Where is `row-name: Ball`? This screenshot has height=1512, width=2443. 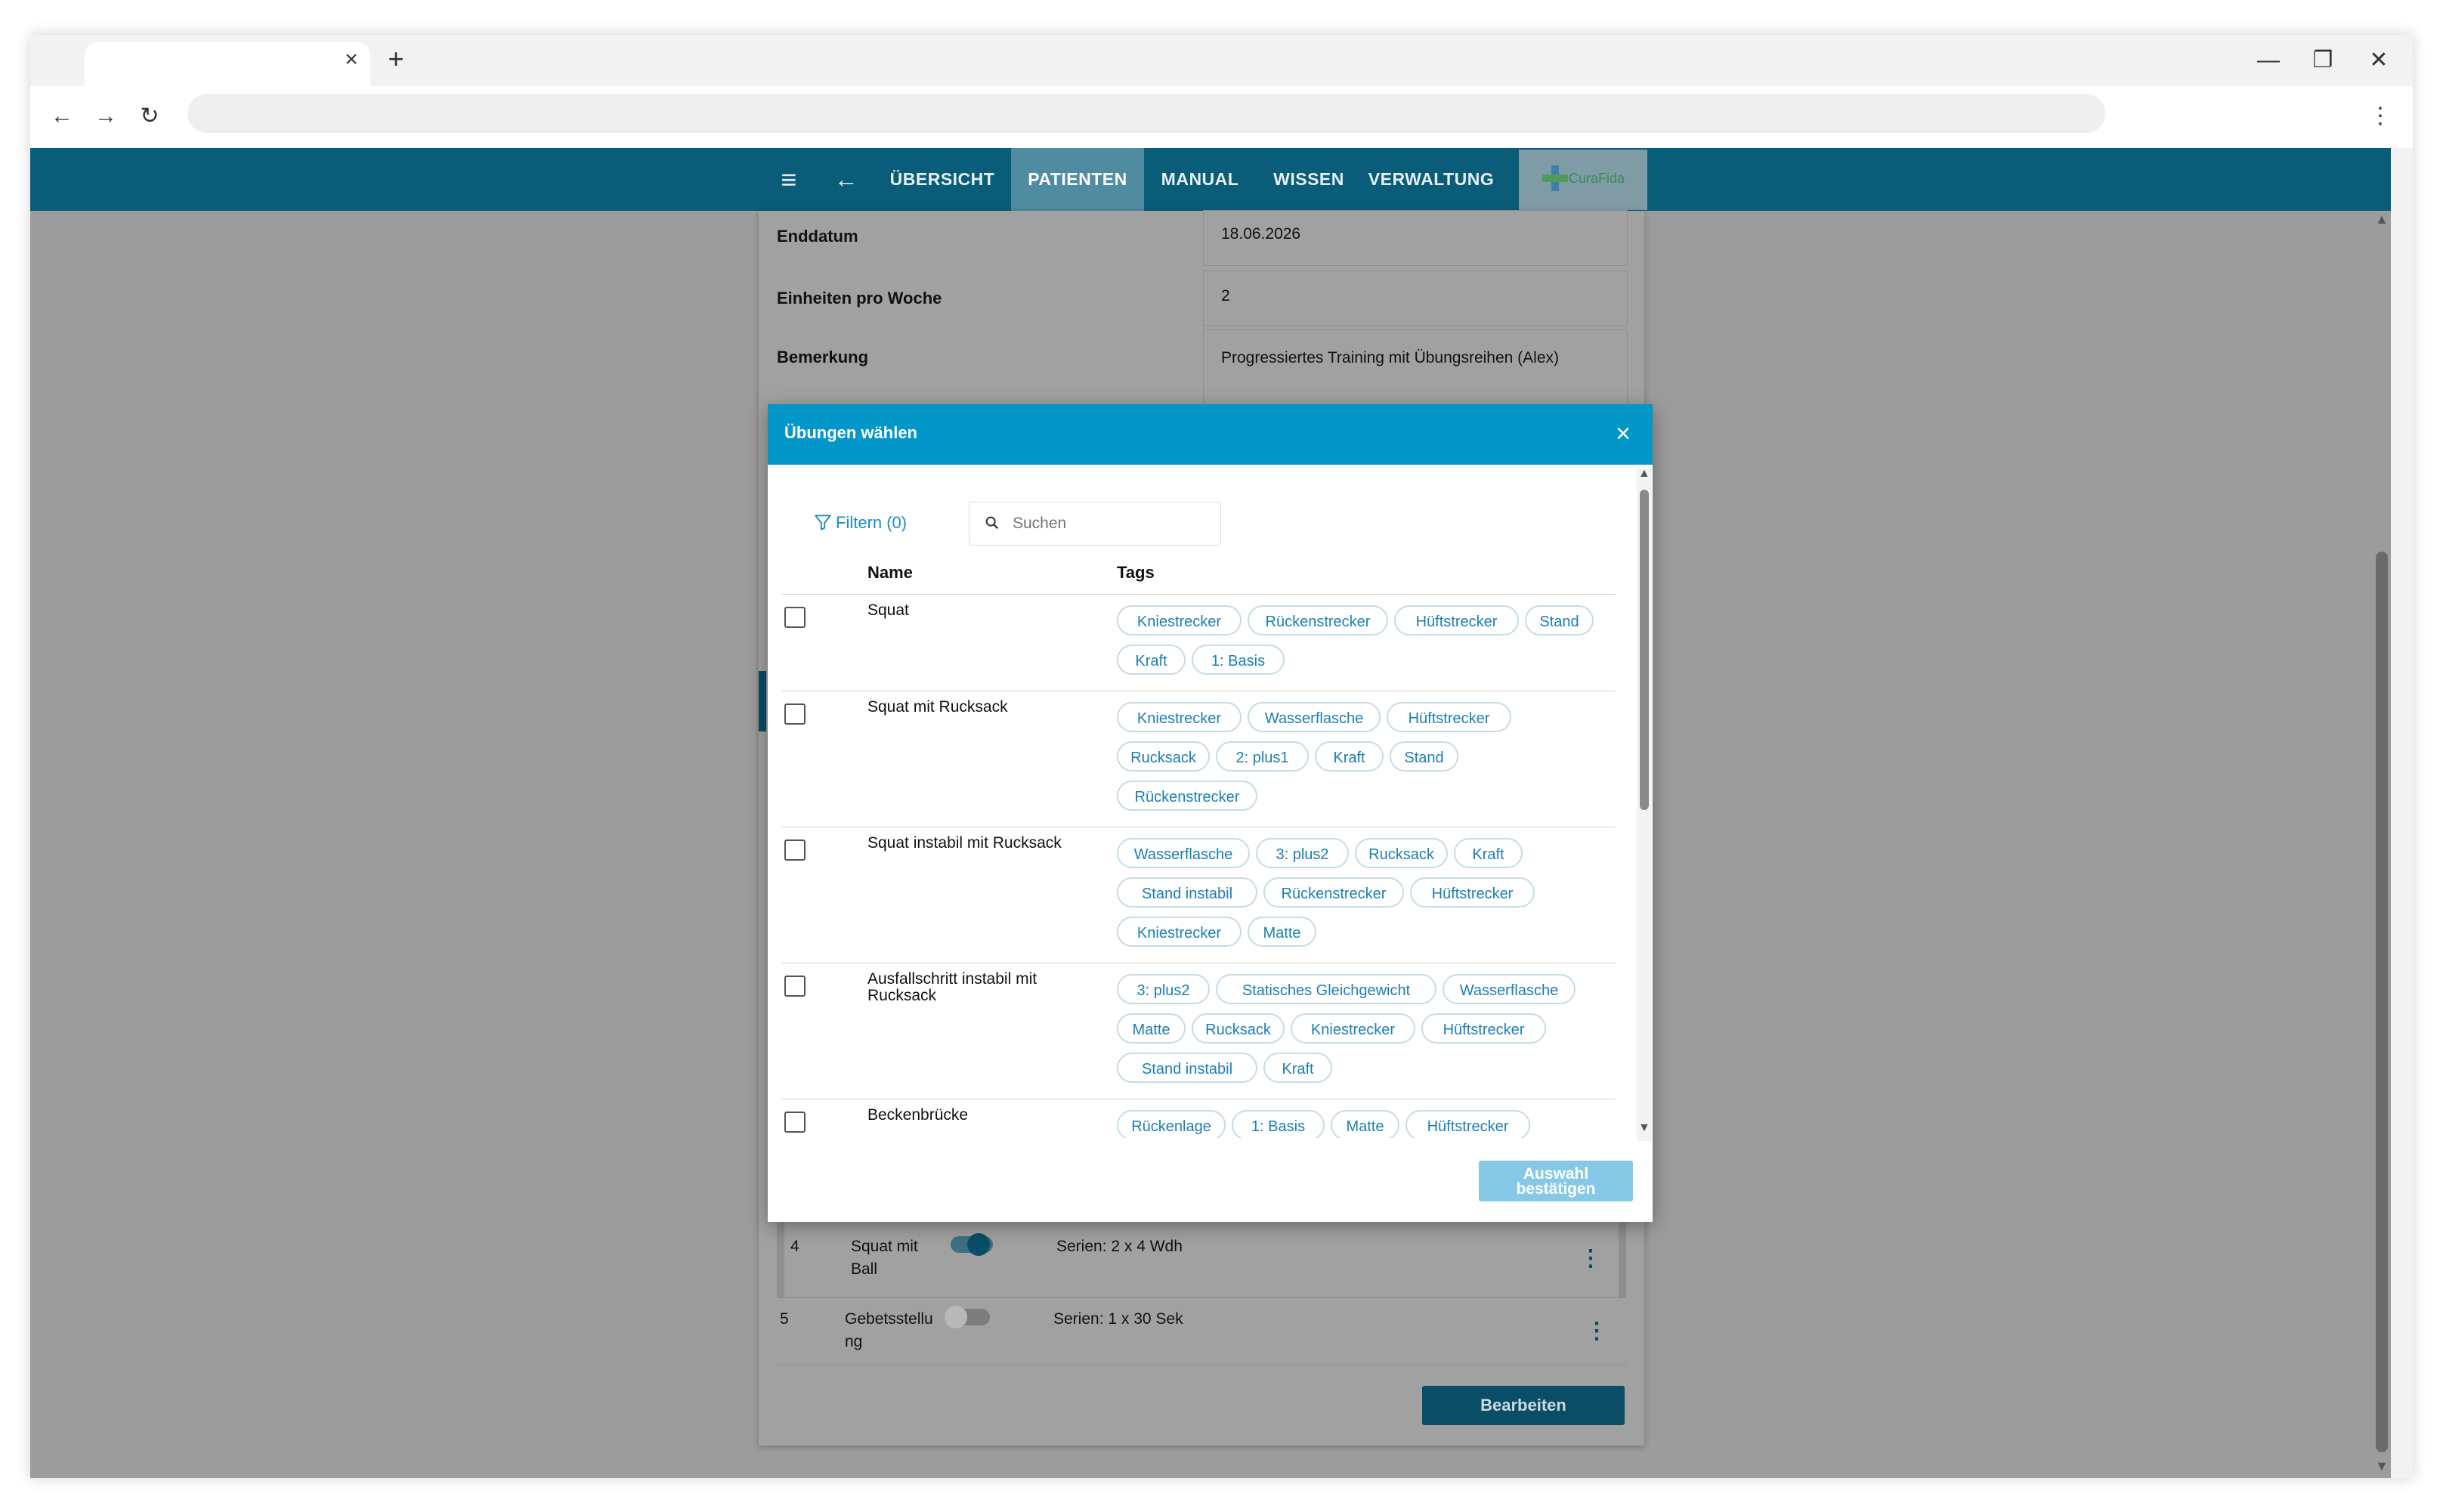 row-name: Ball is located at coordinates (864, 1269).